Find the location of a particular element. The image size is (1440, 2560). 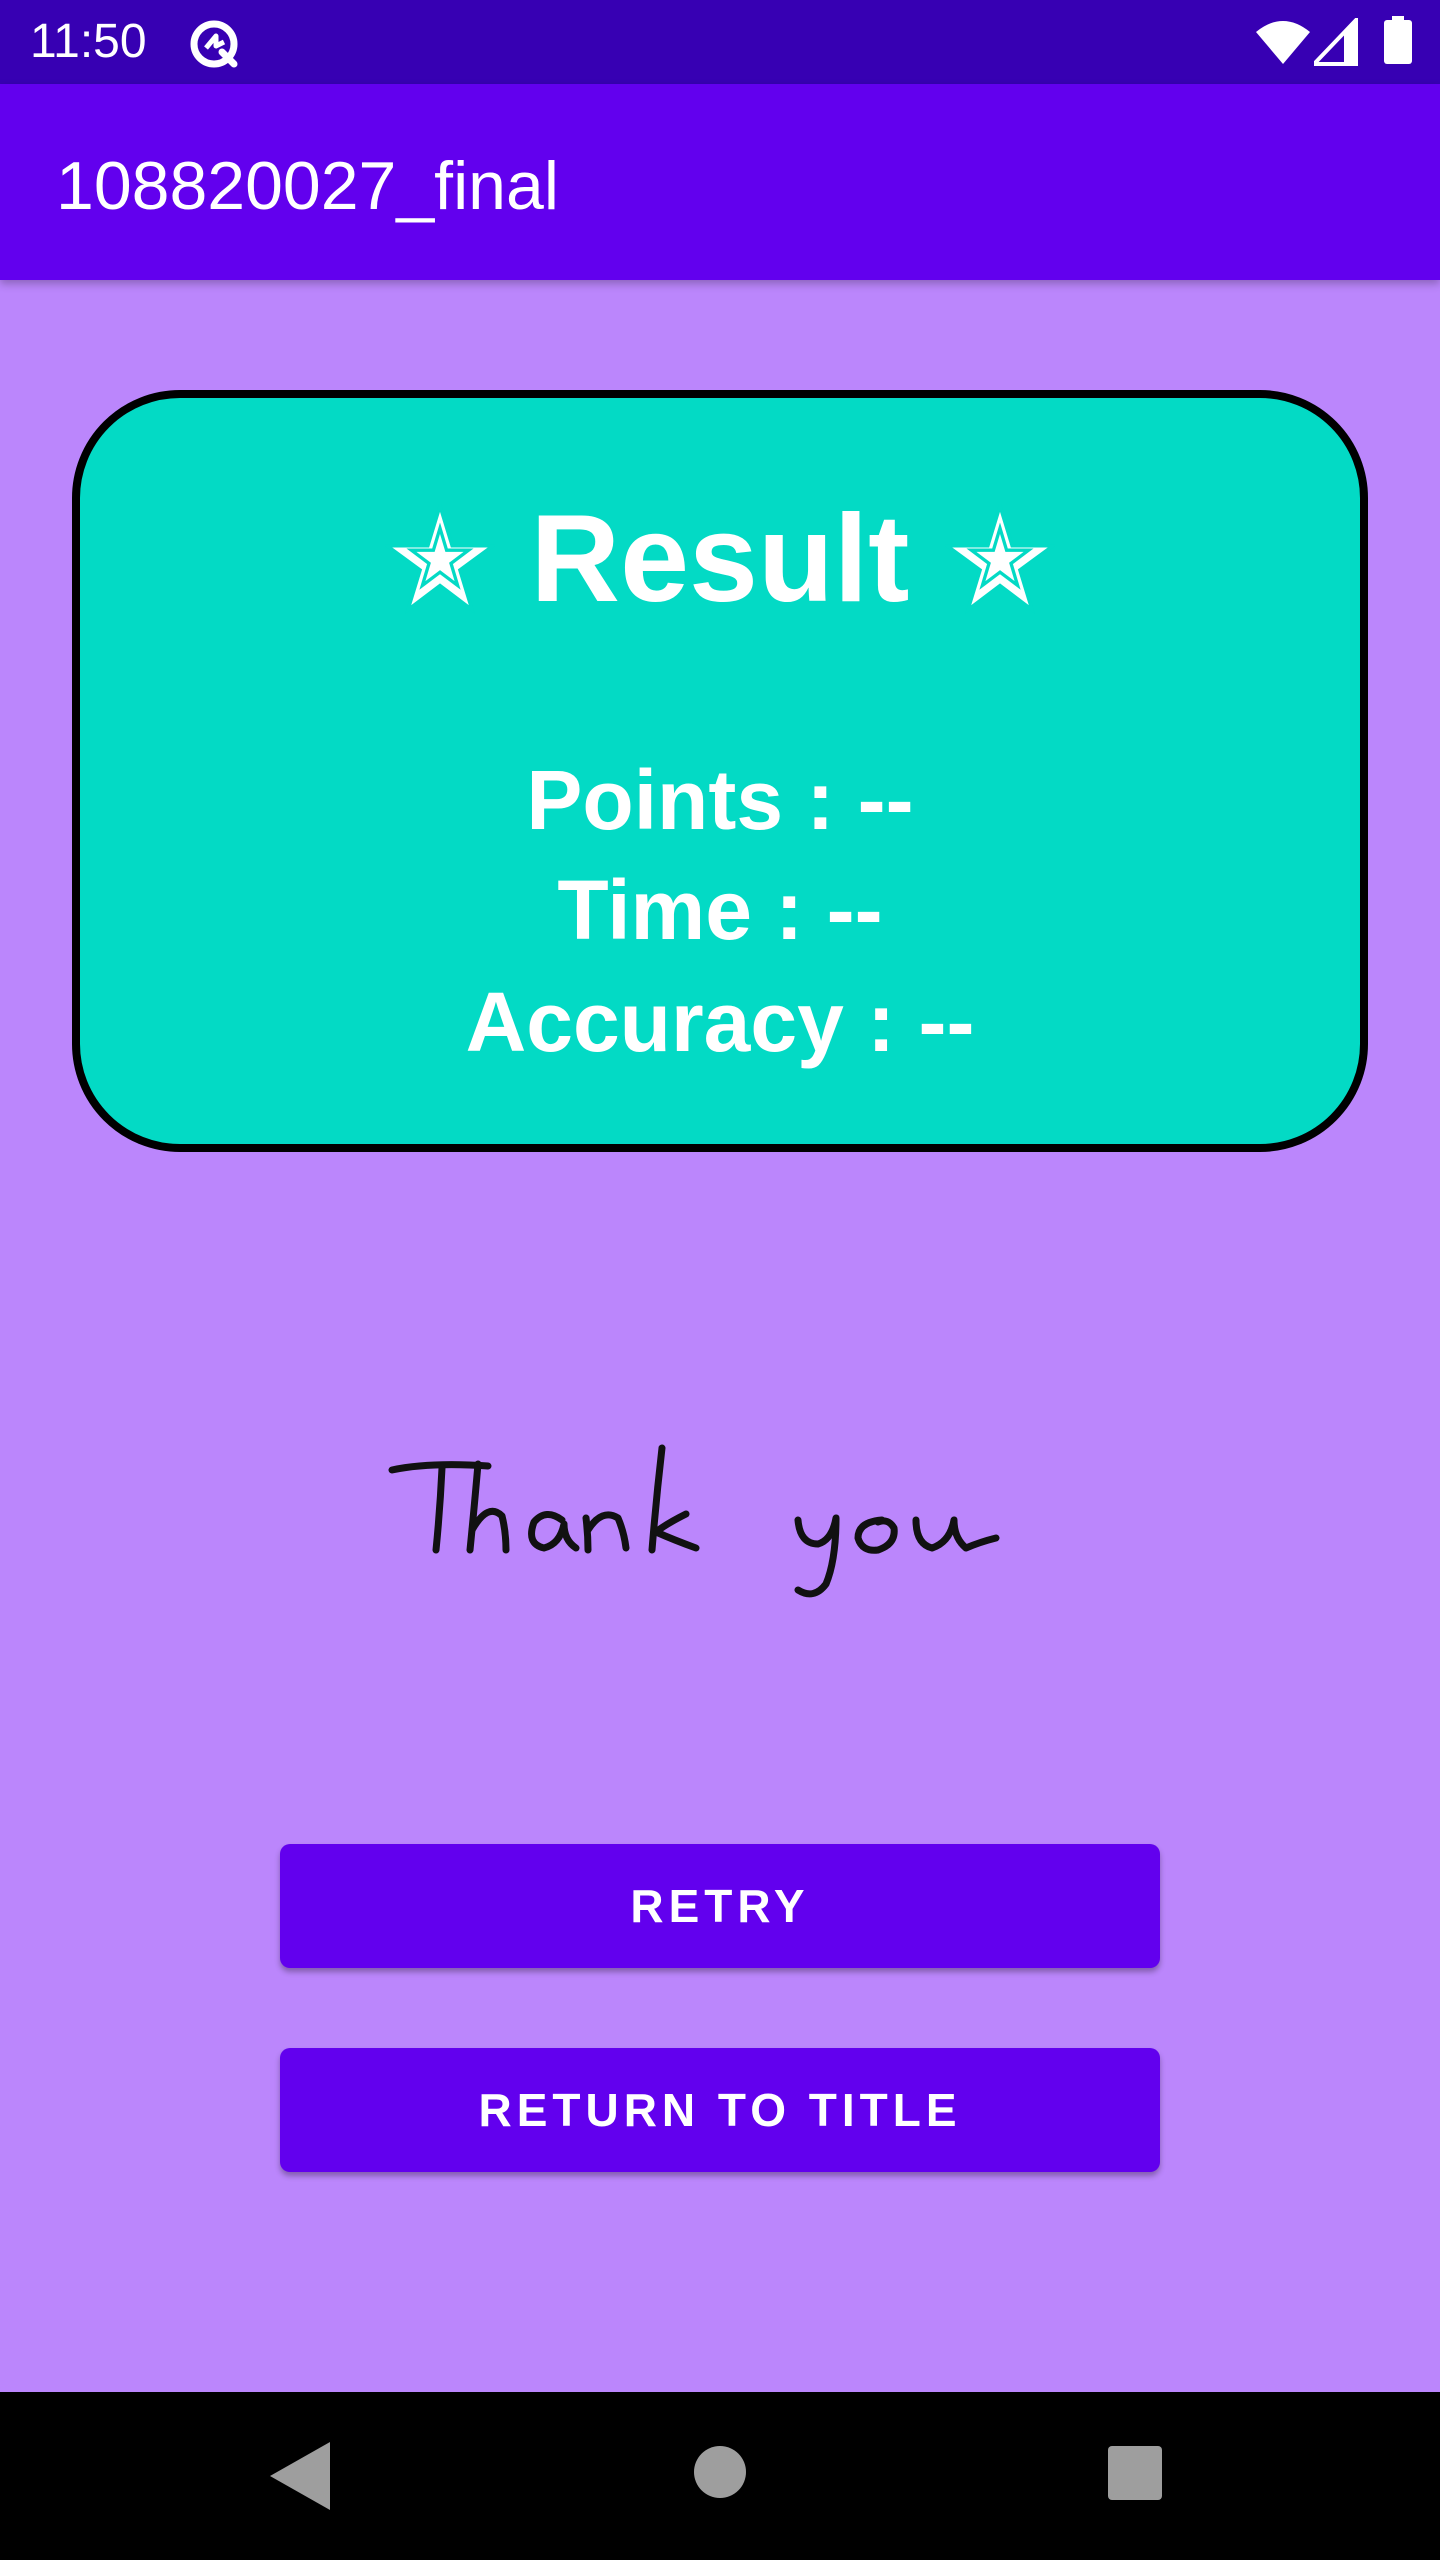

app-notification-icon is located at coordinates (214, 44).